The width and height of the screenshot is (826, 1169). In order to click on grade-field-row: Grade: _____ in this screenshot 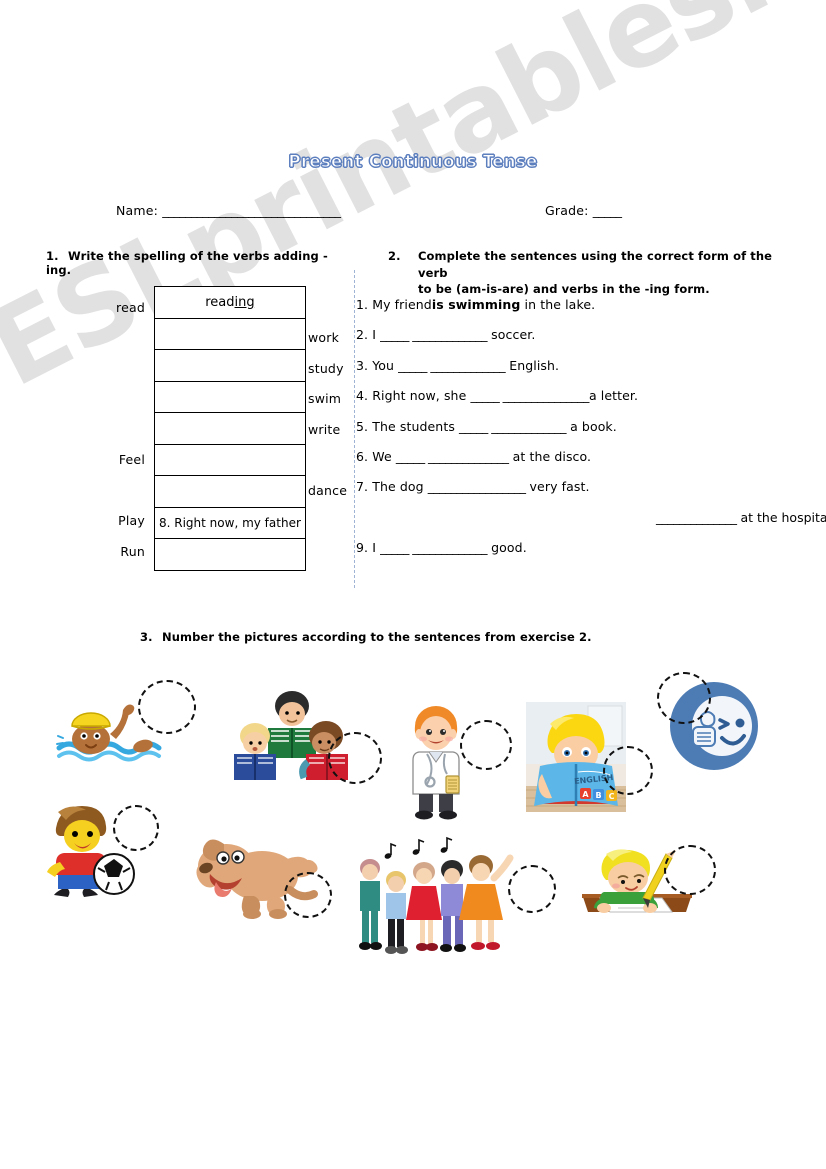, I will do `click(583, 210)`.